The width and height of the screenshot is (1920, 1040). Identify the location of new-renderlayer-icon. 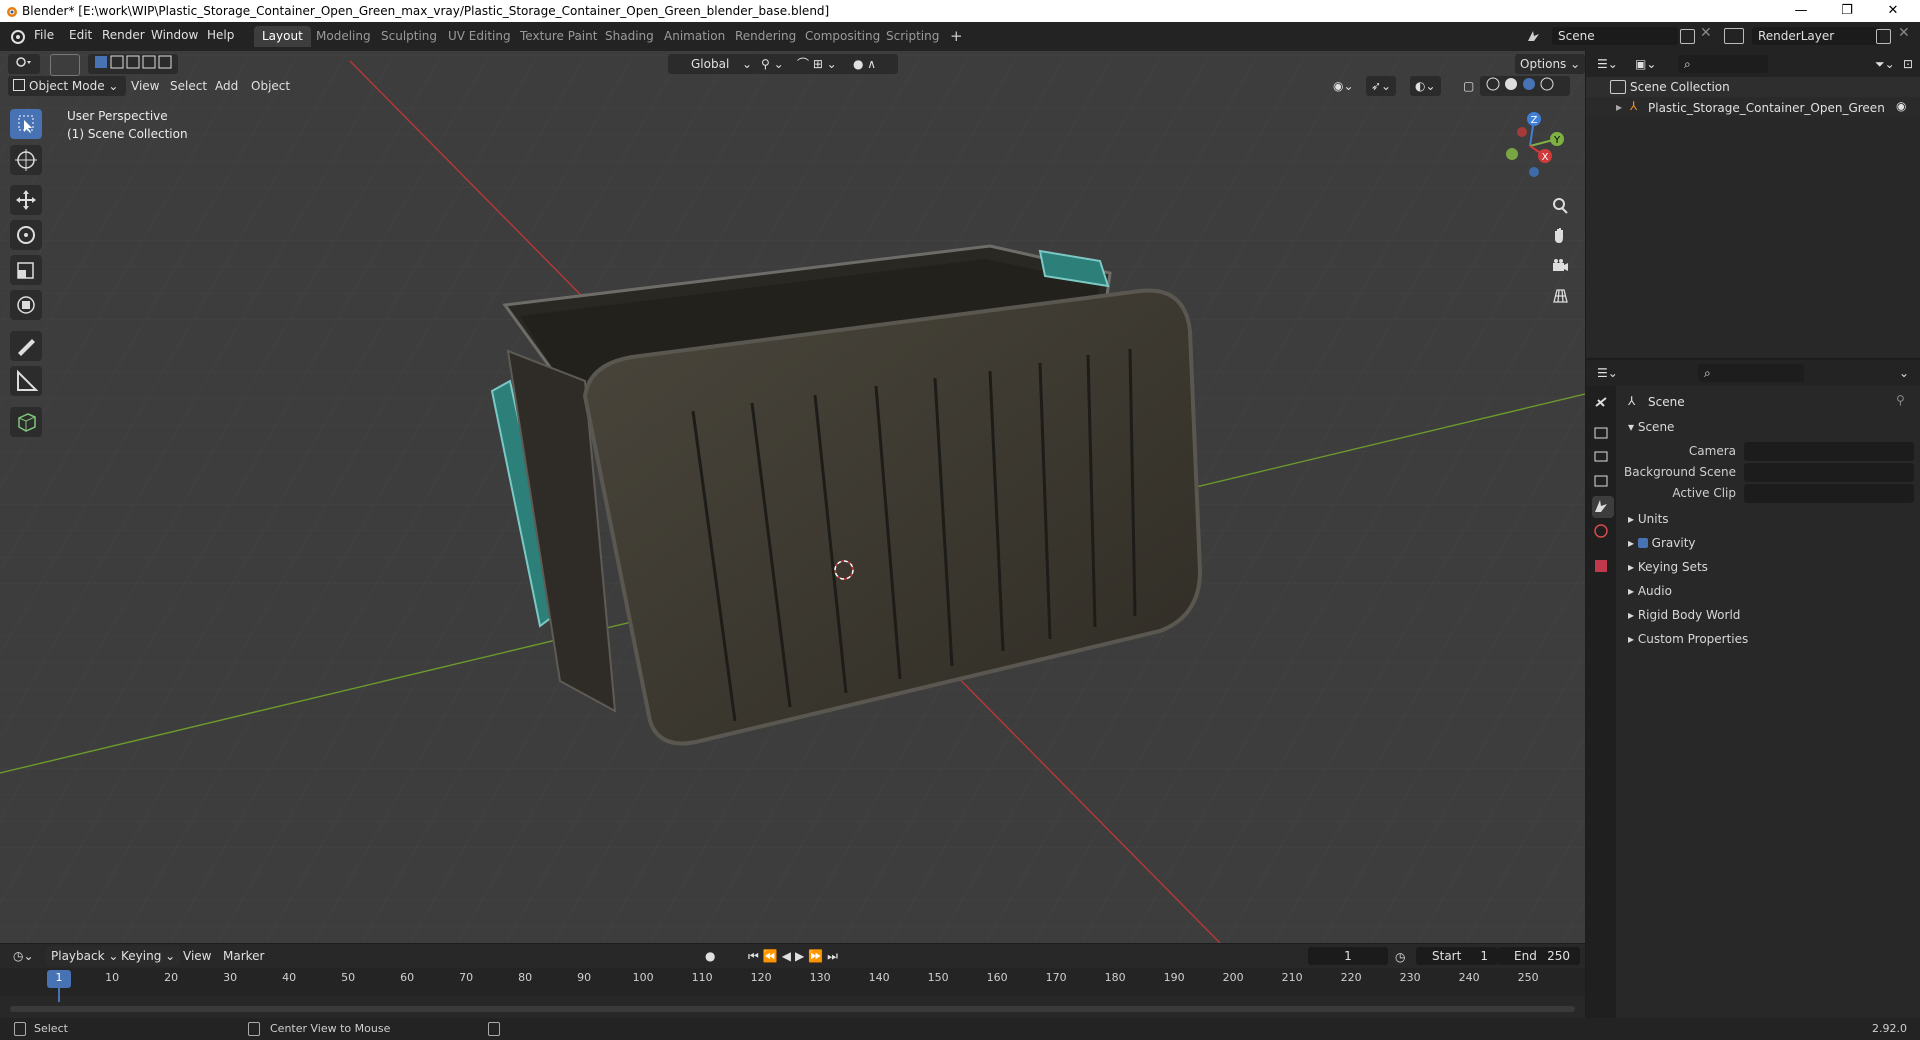
(1883, 36).